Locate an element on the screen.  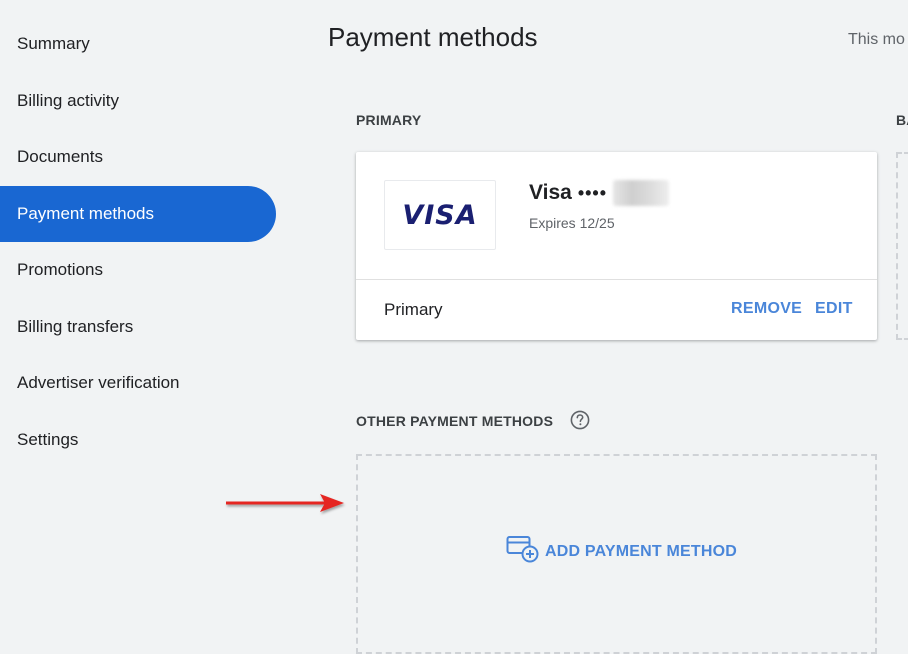
card-masked-digits: •••• is located at coordinates (592, 192).